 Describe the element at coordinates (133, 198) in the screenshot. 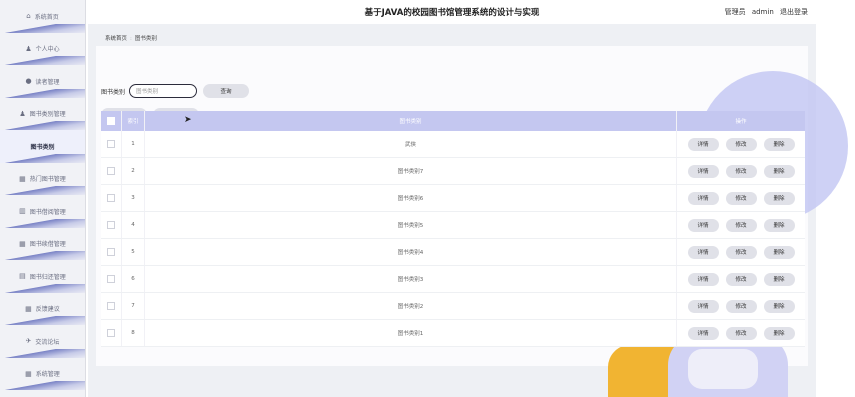

I see `row-index: 3` at that location.